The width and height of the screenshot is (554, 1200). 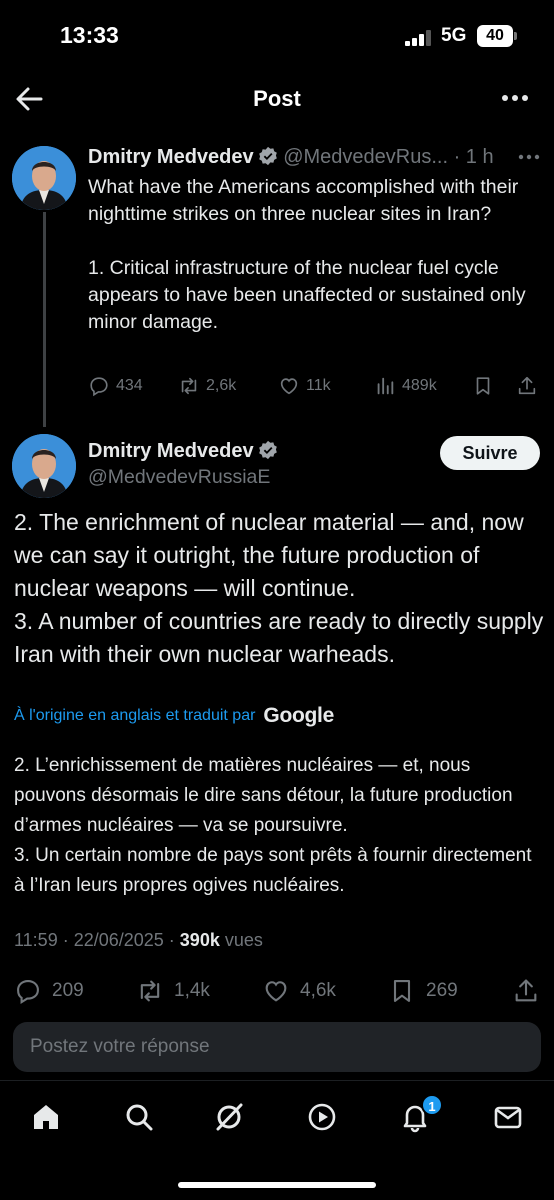 I want to click on like-count: 11k, so click(x=318, y=385).